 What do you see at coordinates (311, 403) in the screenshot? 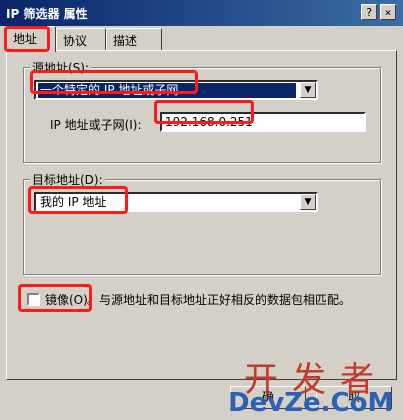
I see `watermark-logo-domain: DevZe.CoM` at bounding box center [311, 403].